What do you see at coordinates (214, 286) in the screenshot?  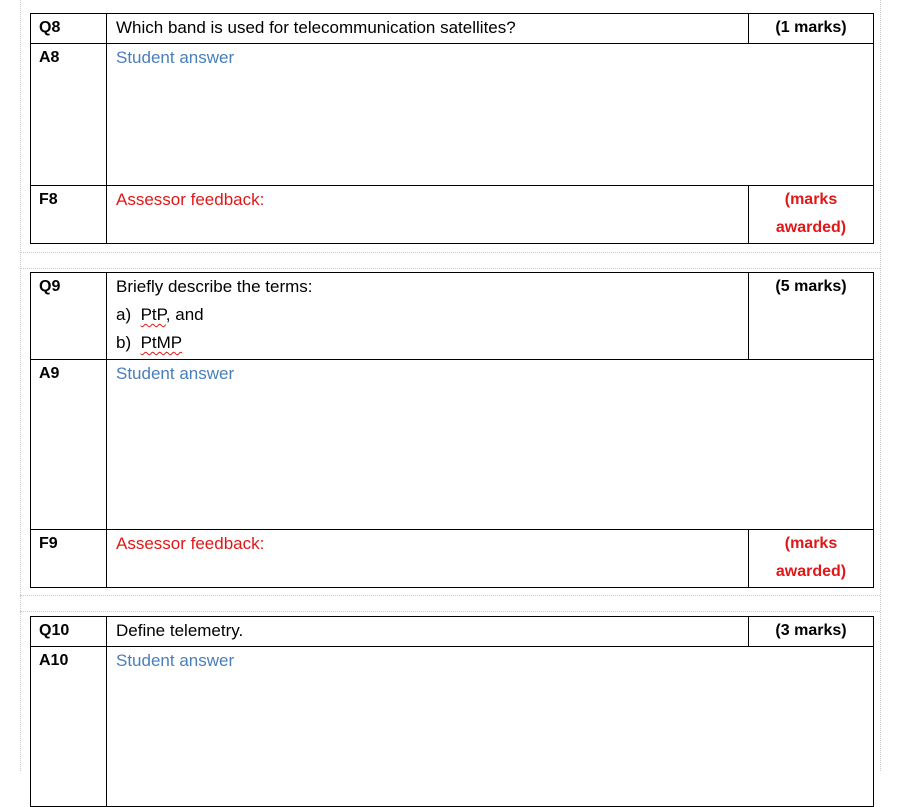 I see `question-intro: Briefly describe the terms:` at bounding box center [214, 286].